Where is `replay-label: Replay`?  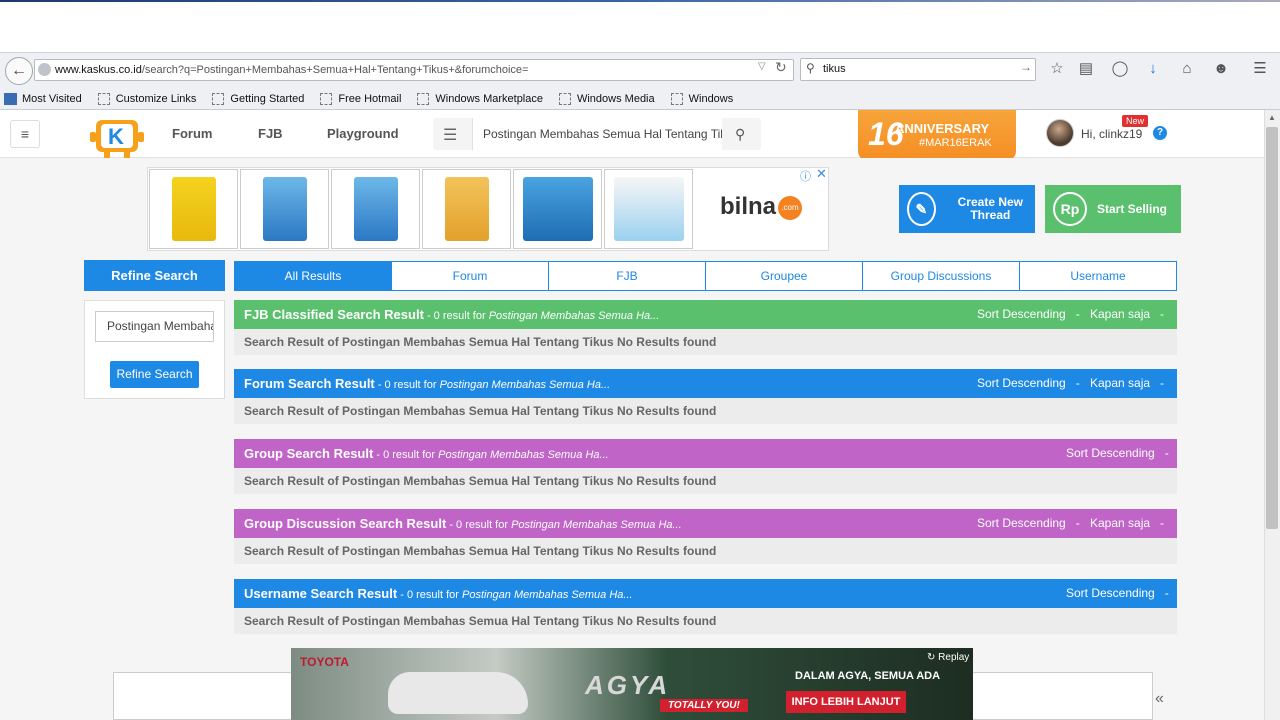 replay-label: Replay is located at coordinates (954, 657).